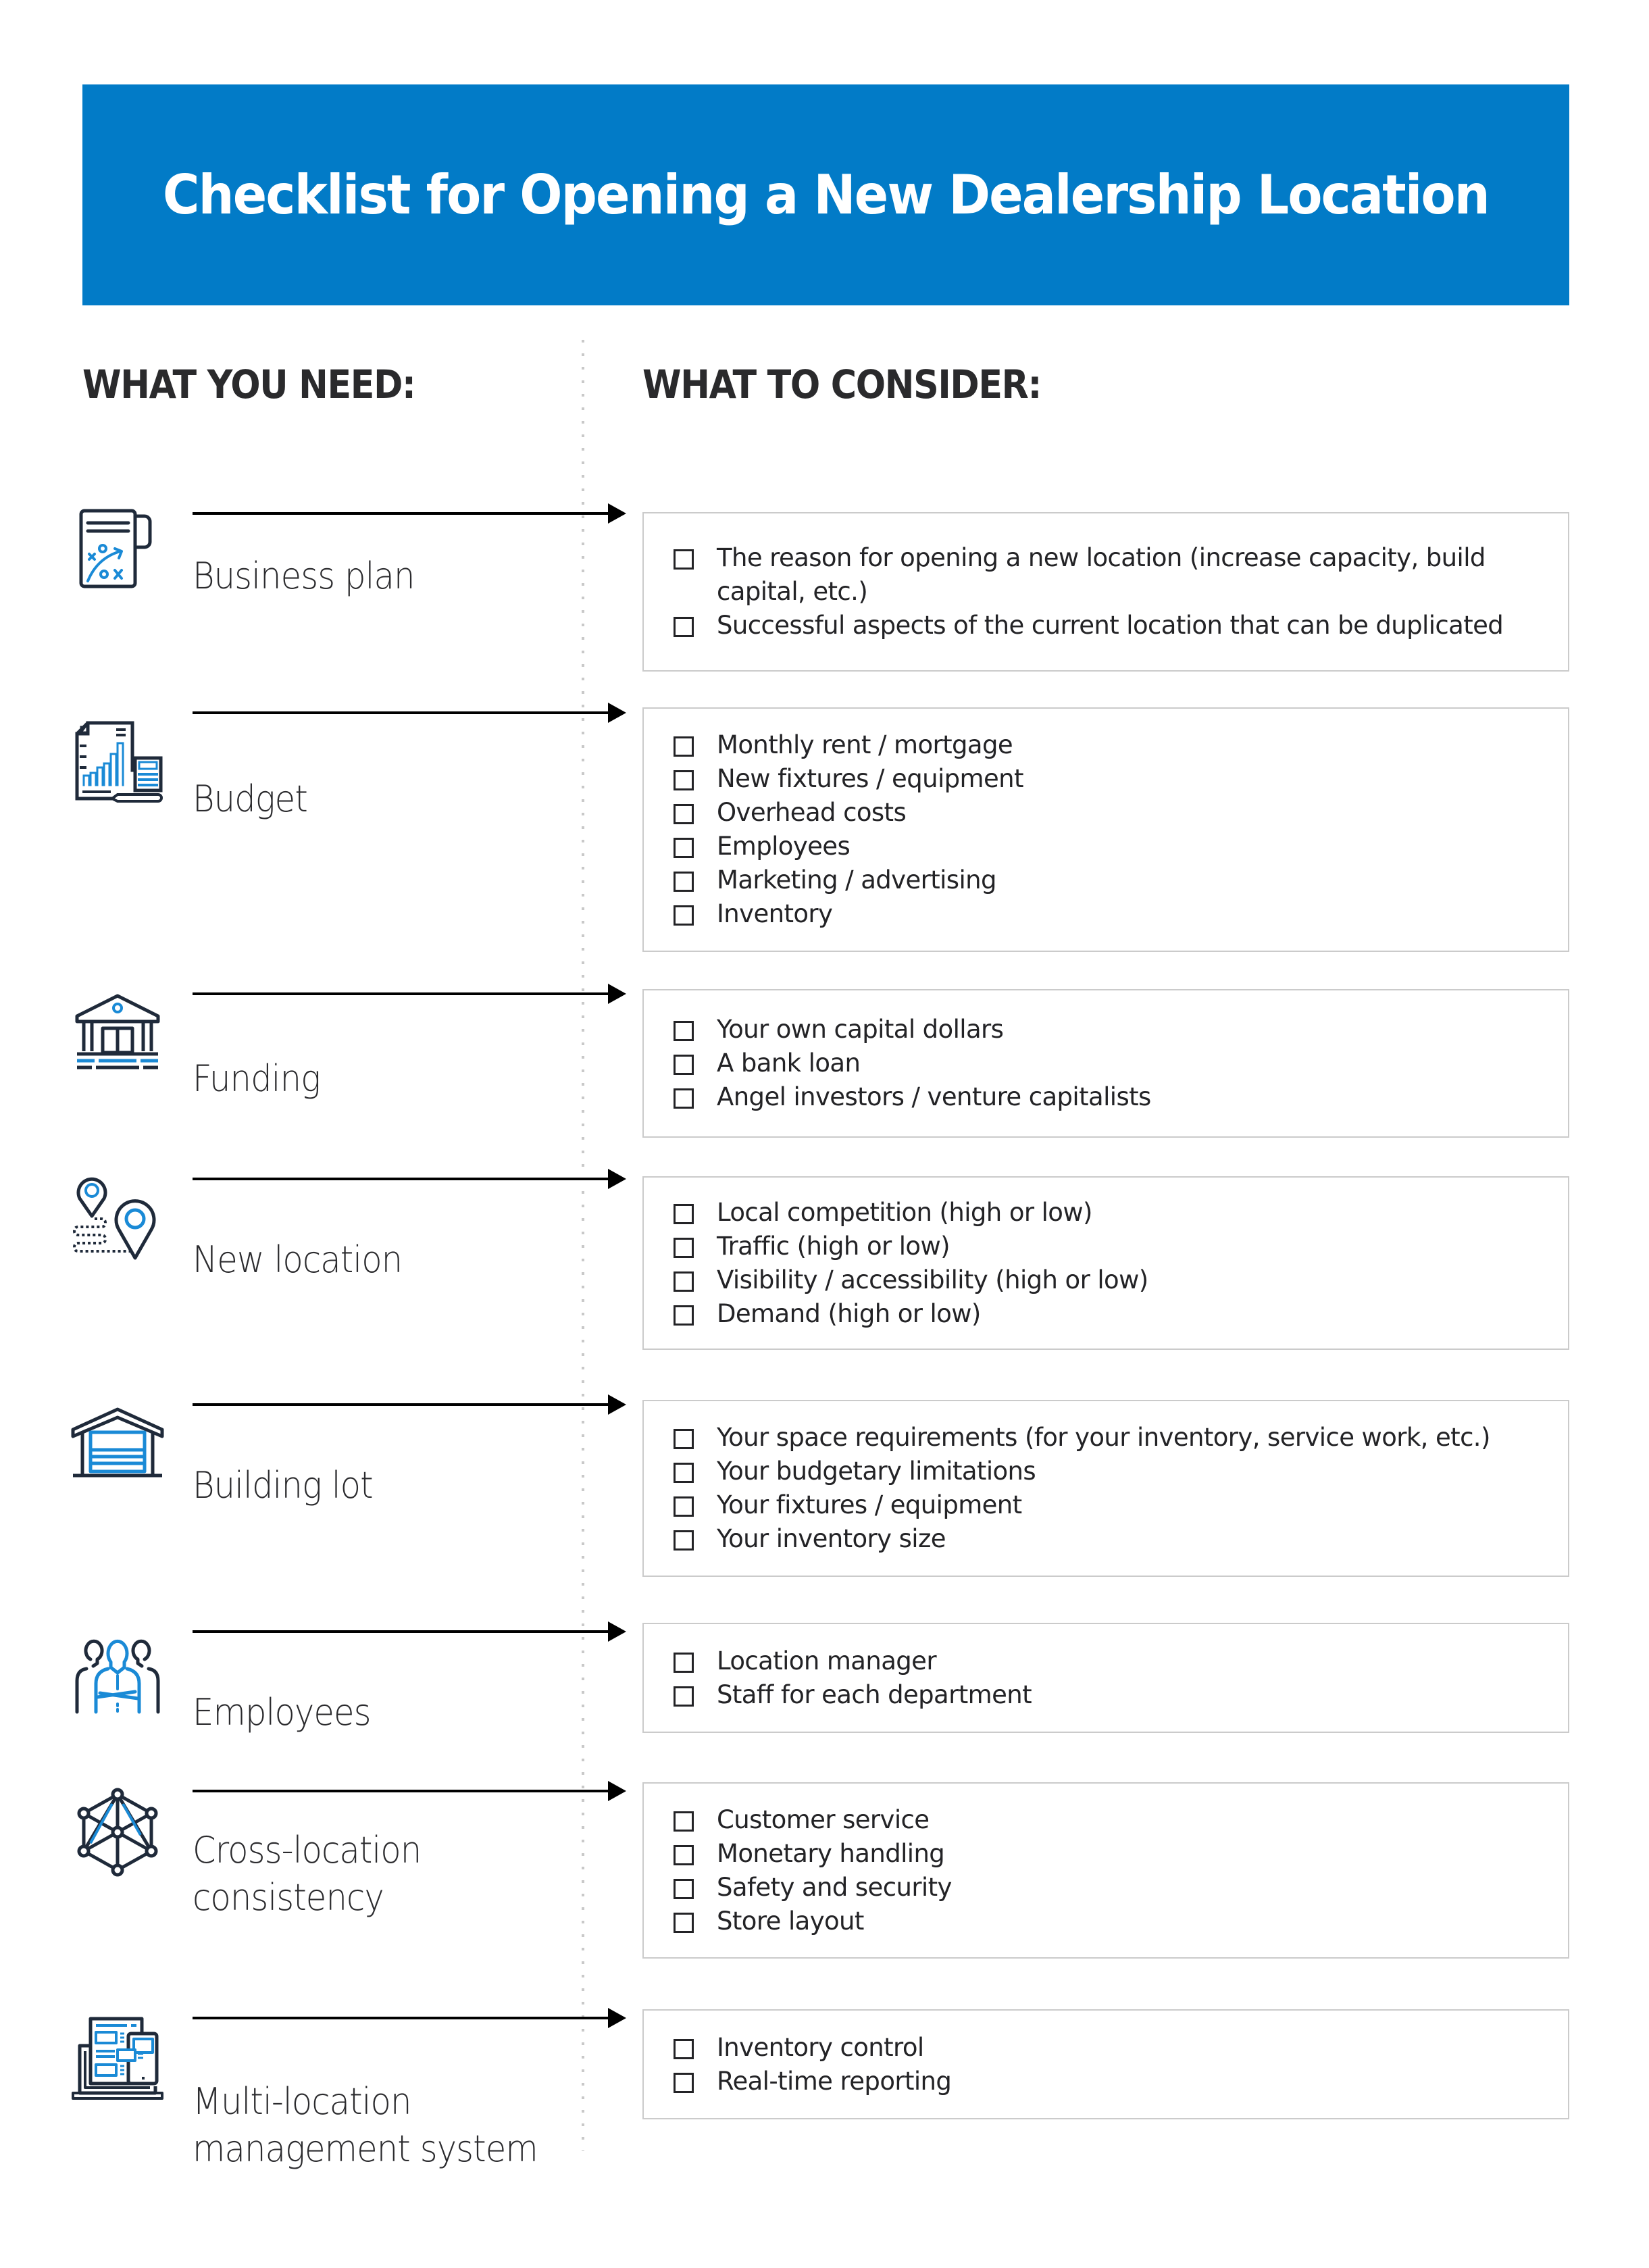 This screenshot has height=2268, width=1649. I want to click on checklist-item: New fixtures / equipment, so click(1107, 779).